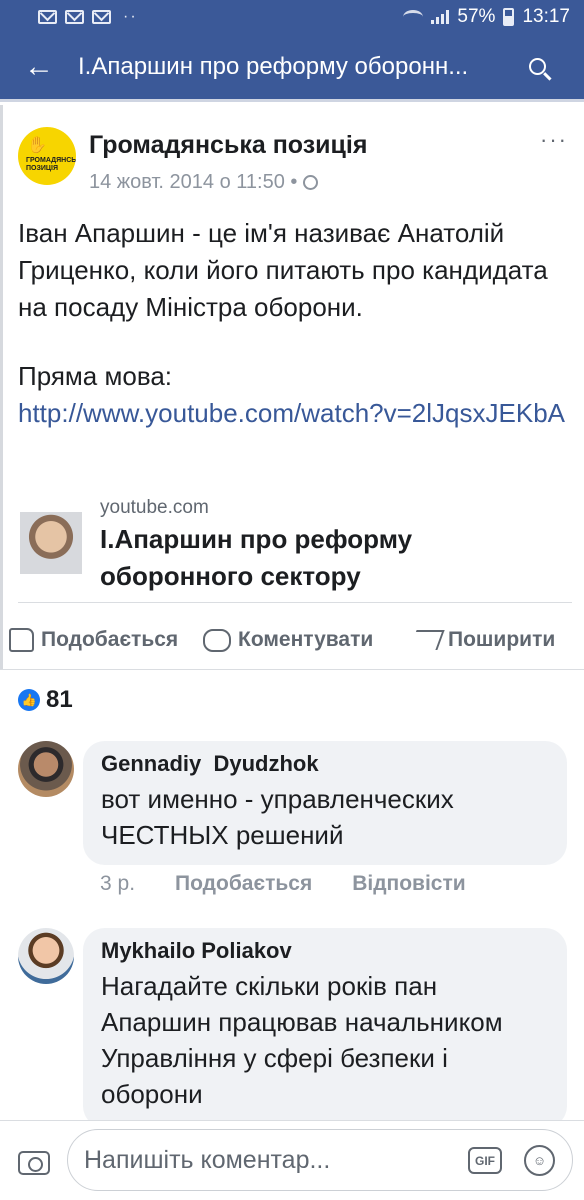 The width and height of the screenshot is (584, 1200). I want to click on like-button: Подобається, so click(93, 640).